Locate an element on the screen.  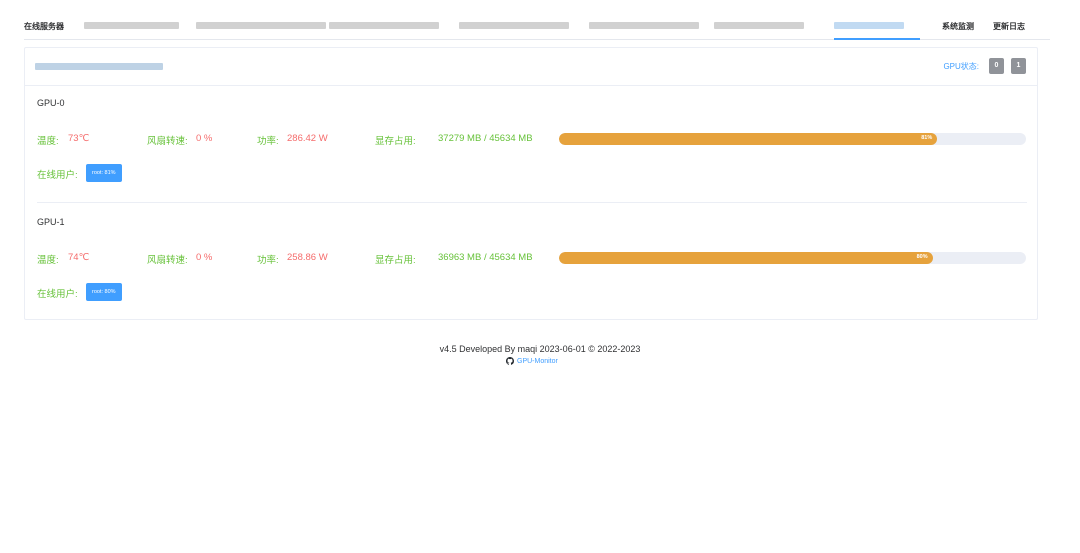
memory-progress-fill: 80% is located at coordinates (746, 258).